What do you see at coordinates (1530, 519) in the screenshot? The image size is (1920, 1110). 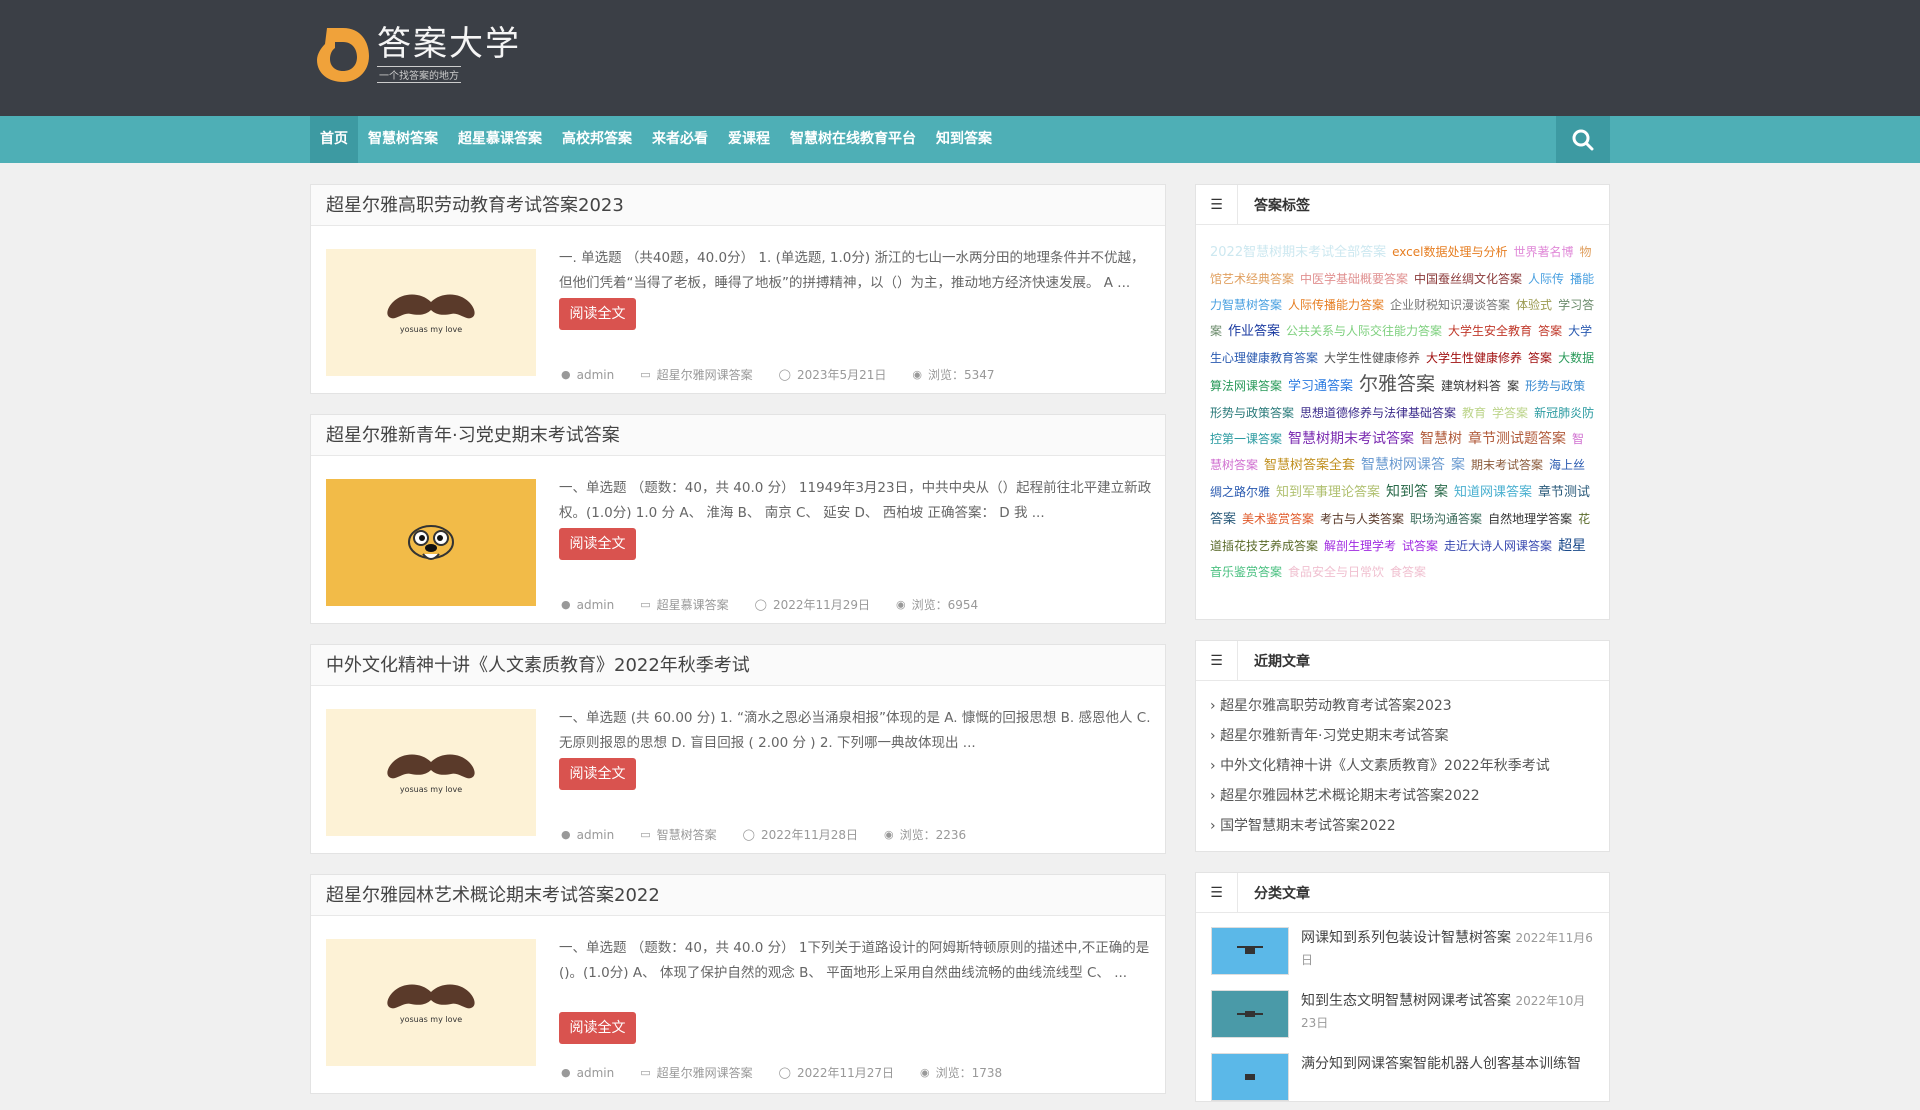 I see `tag-link: 自然地理学答案` at bounding box center [1530, 519].